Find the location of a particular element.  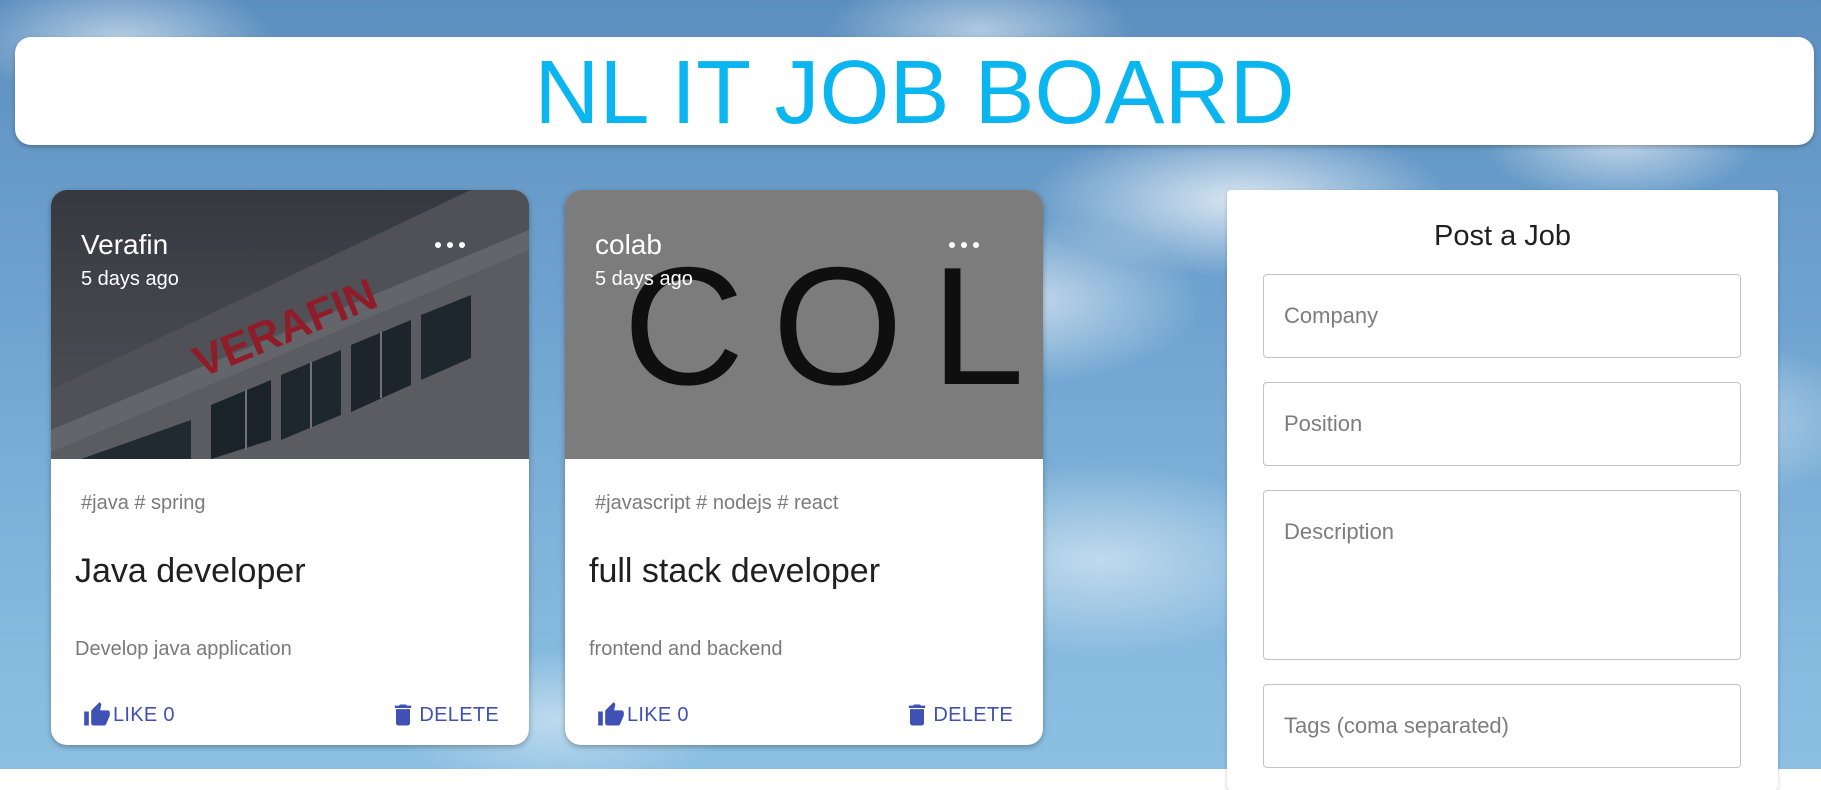

job-tags: #javascript # nodejs # react is located at coordinates (717, 503).